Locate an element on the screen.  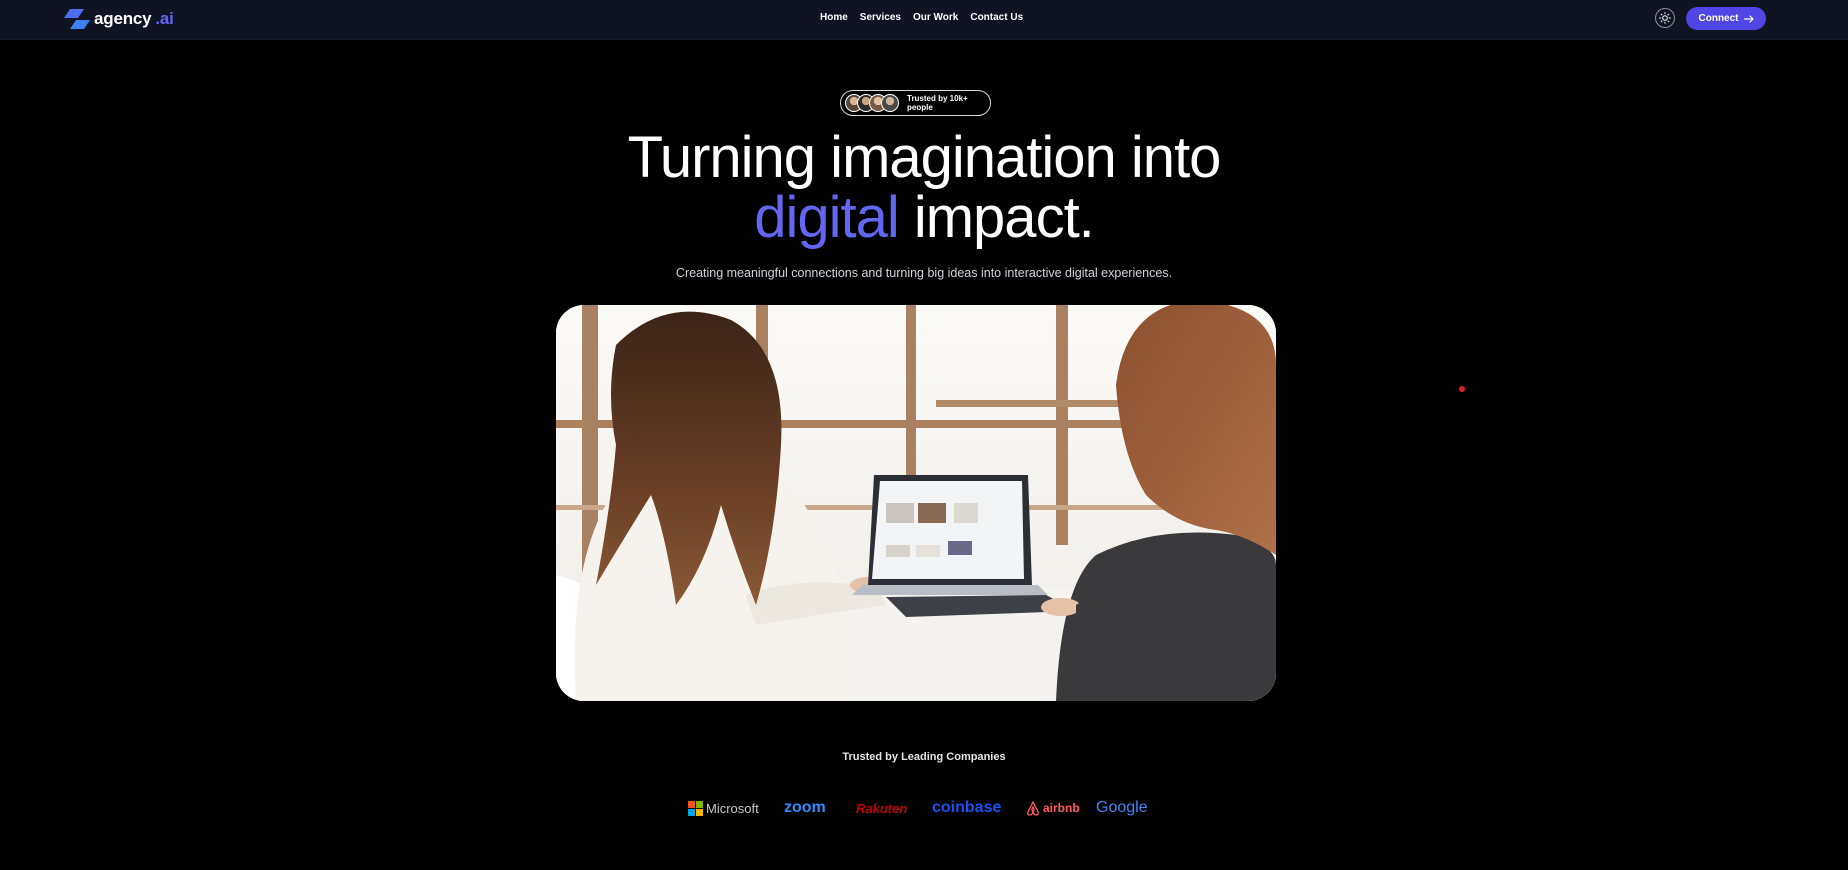
google-logo: Google is located at coordinates (1122, 808).